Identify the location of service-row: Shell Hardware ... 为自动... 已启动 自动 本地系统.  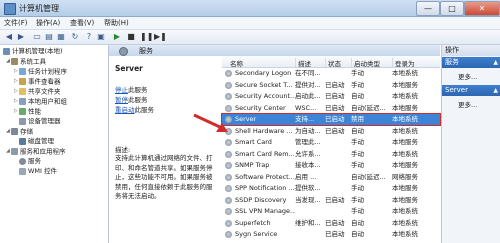
(331, 131).